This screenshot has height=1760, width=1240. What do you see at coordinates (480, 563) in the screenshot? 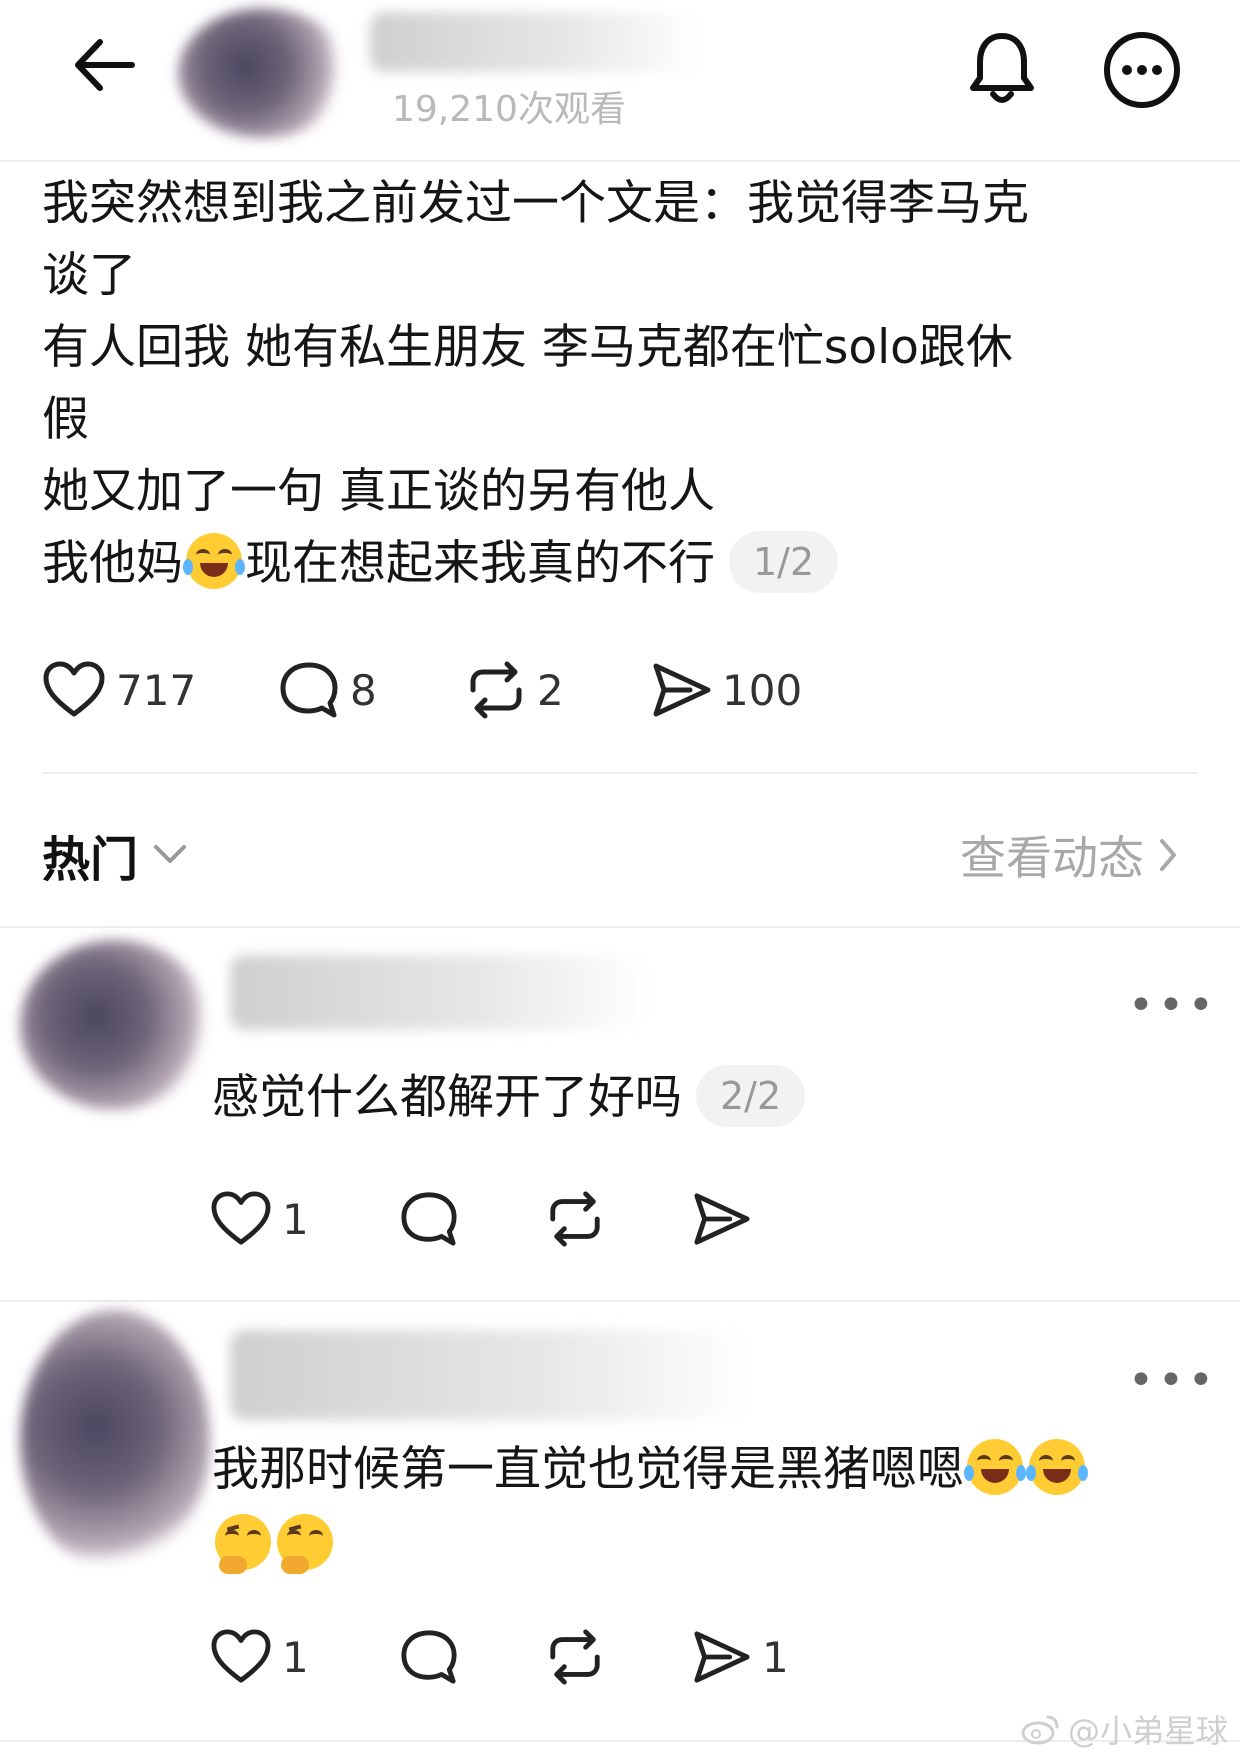
I see `post-text-part: 现在想起来我真的不行` at bounding box center [480, 563].